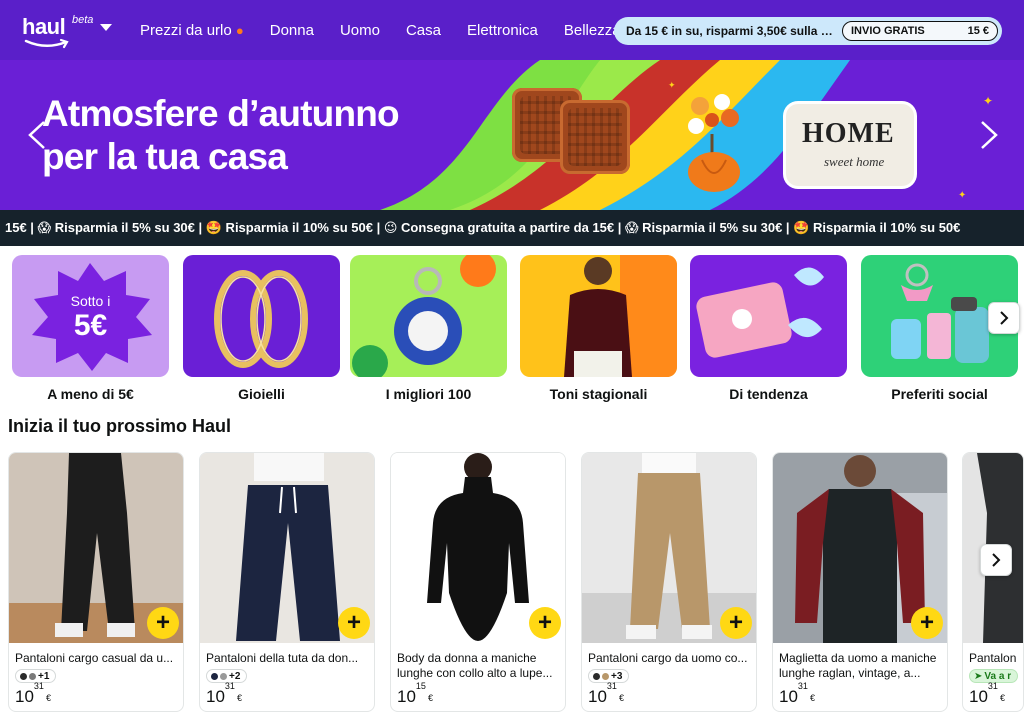  I want to click on category-seasonal-tones: Toni stagionali, so click(598, 328).